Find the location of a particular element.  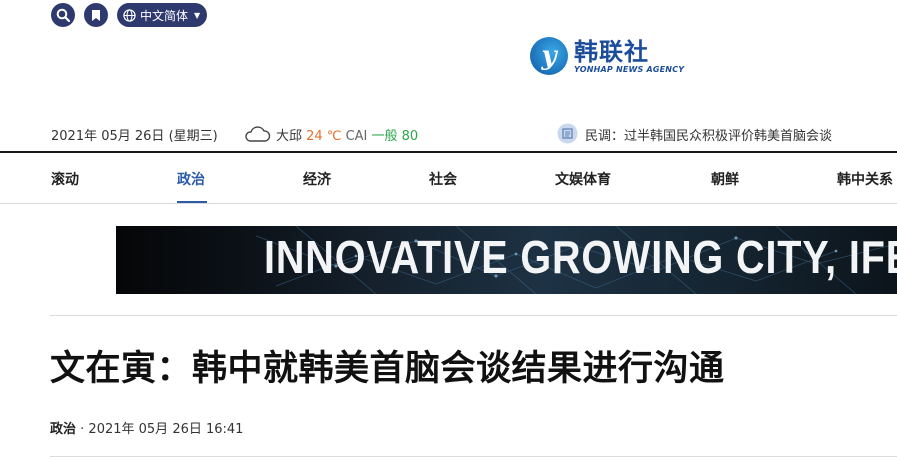

bookmark-icon is located at coordinates (96, 15).